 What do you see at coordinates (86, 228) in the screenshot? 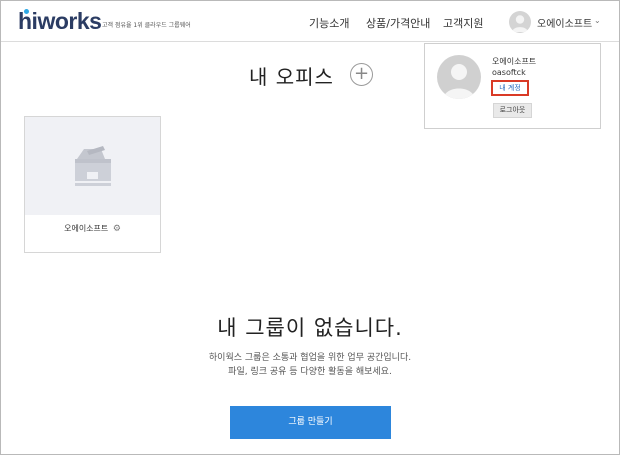
I see `office-name: 오에이소프트` at bounding box center [86, 228].